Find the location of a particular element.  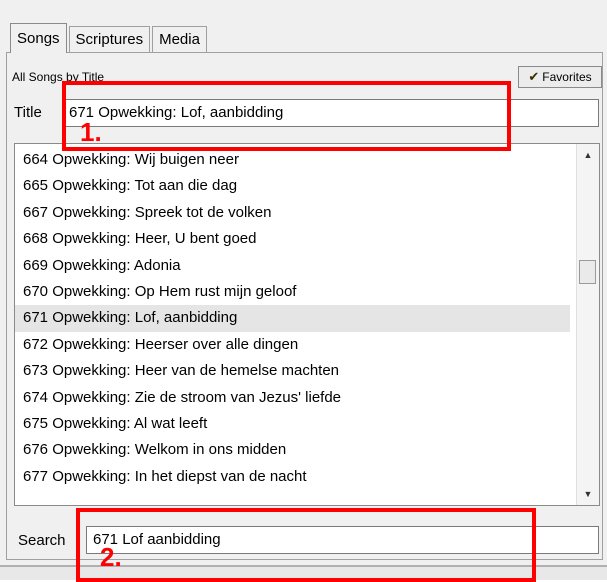

list-item: 667 Opwekking: Spreek tot de volken is located at coordinates (292, 213).